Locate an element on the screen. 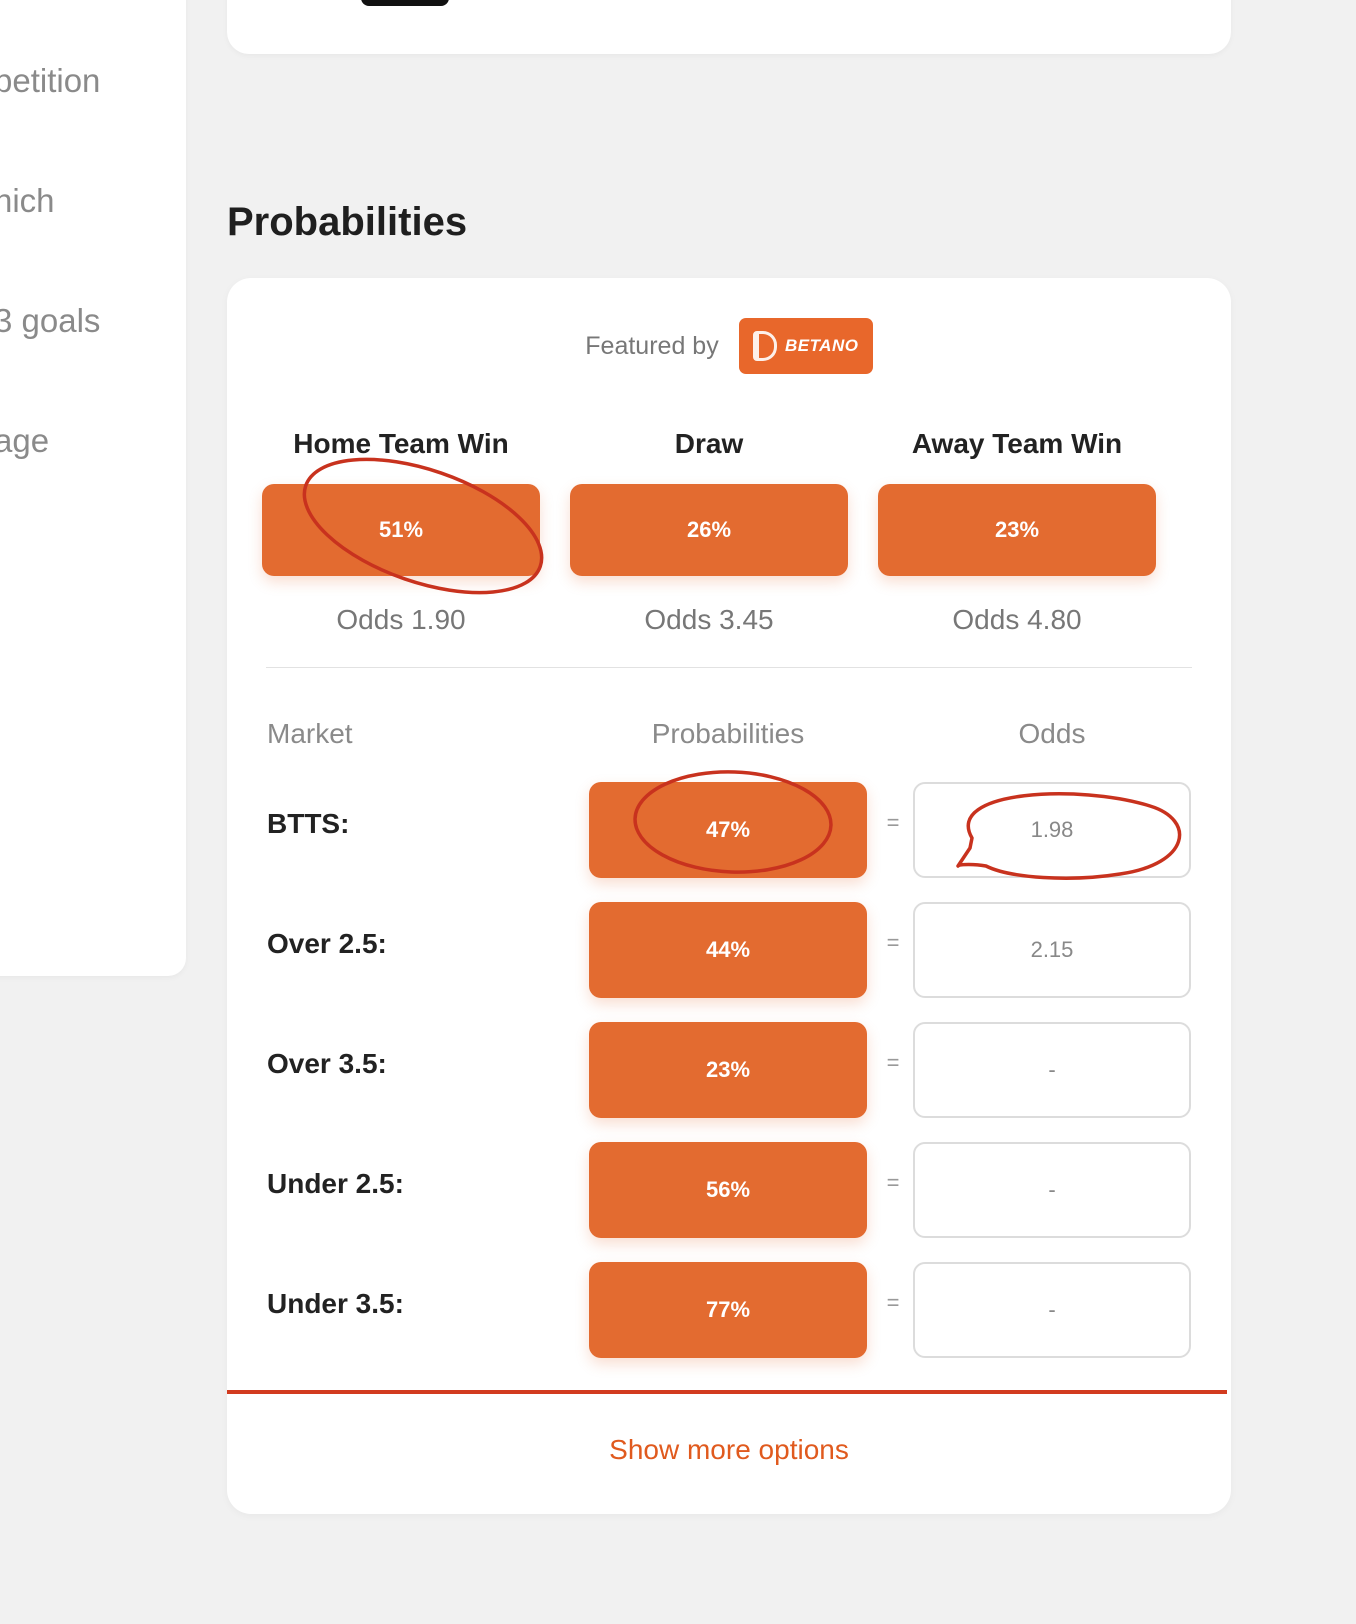 The width and height of the screenshot is (1356, 1624). outcome-home-label: Home Team Win is located at coordinates (401, 443).